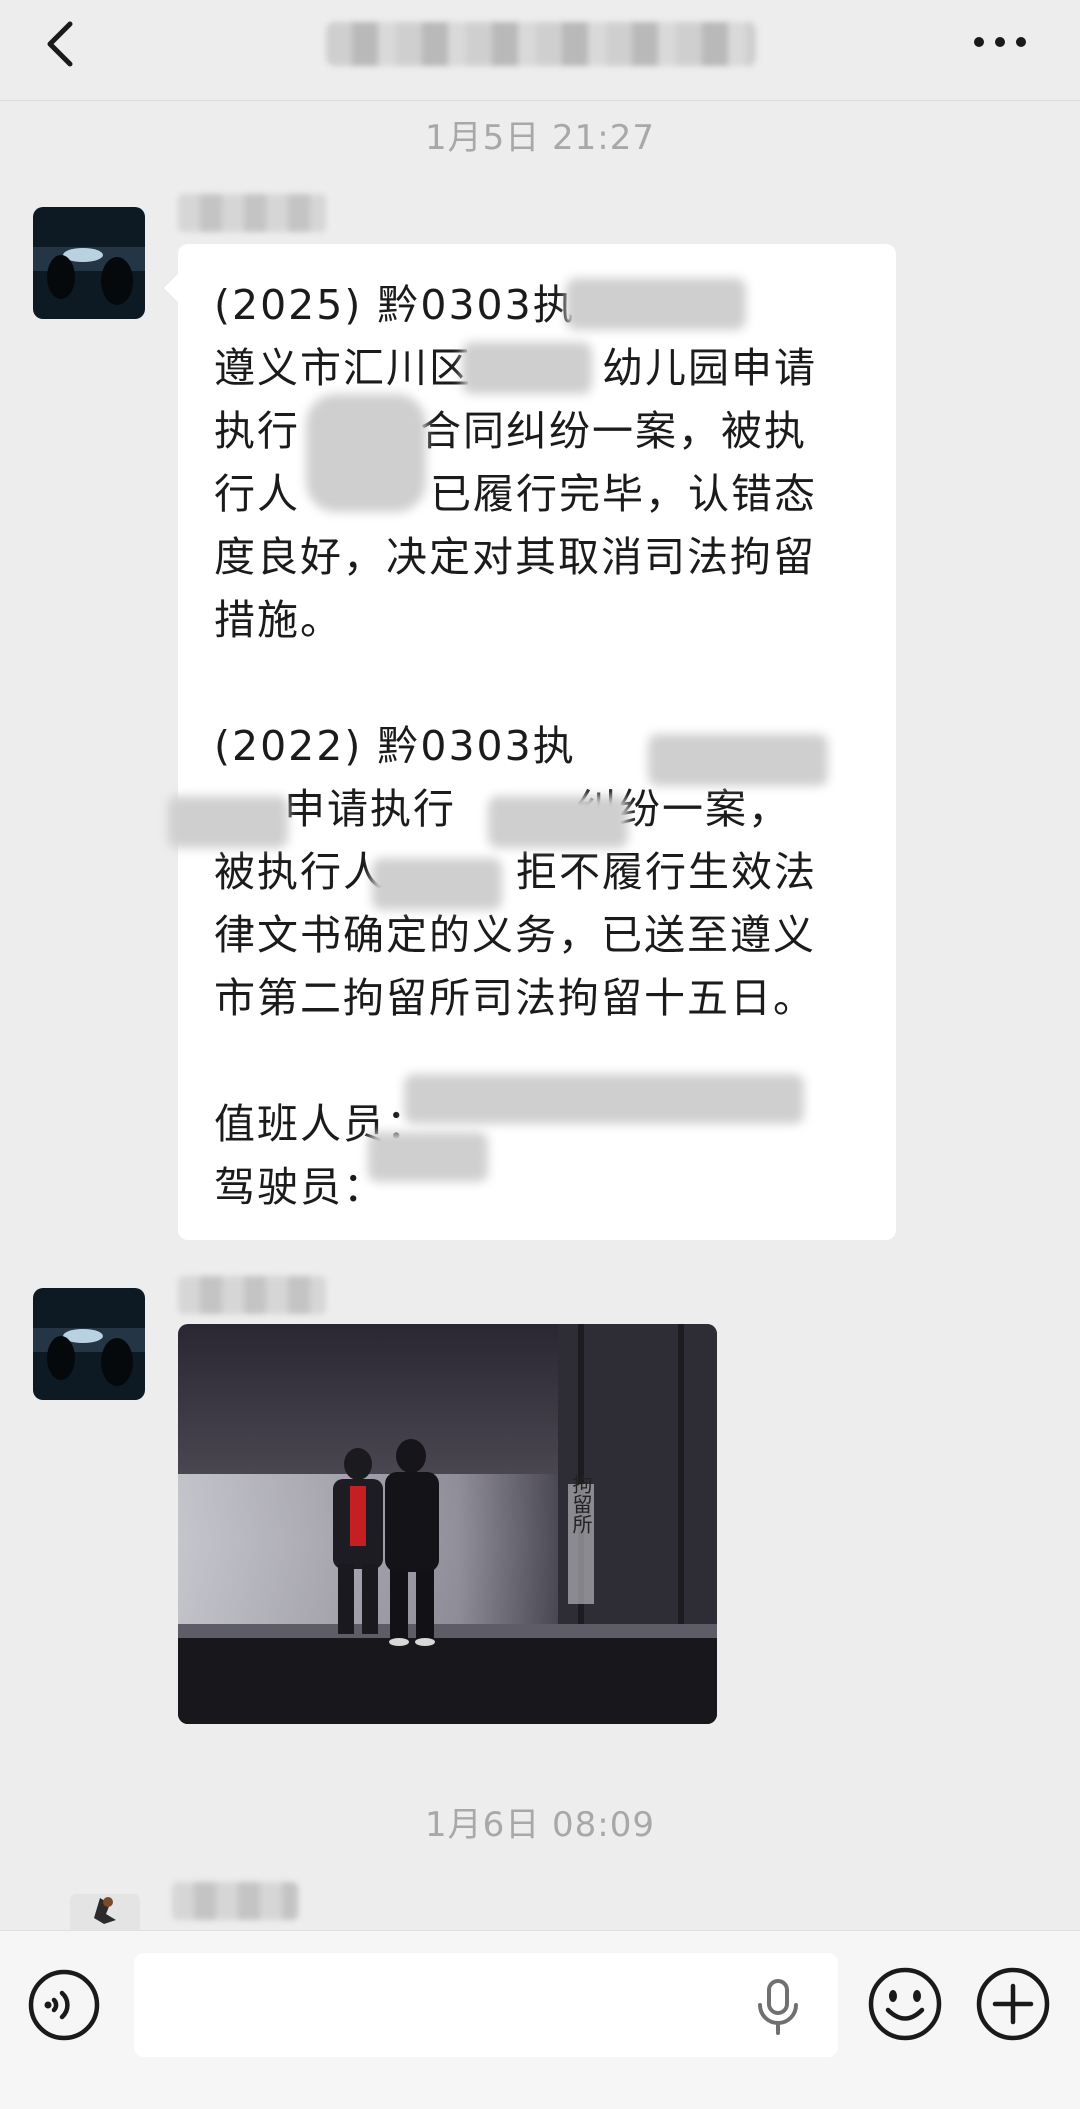 The height and width of the screenshot is (2109, 1080). What do you see at coordinates (343, 368) in the screenshot?
I see `message-text: 遵义市汇川区` at bounding box center [343, 368].